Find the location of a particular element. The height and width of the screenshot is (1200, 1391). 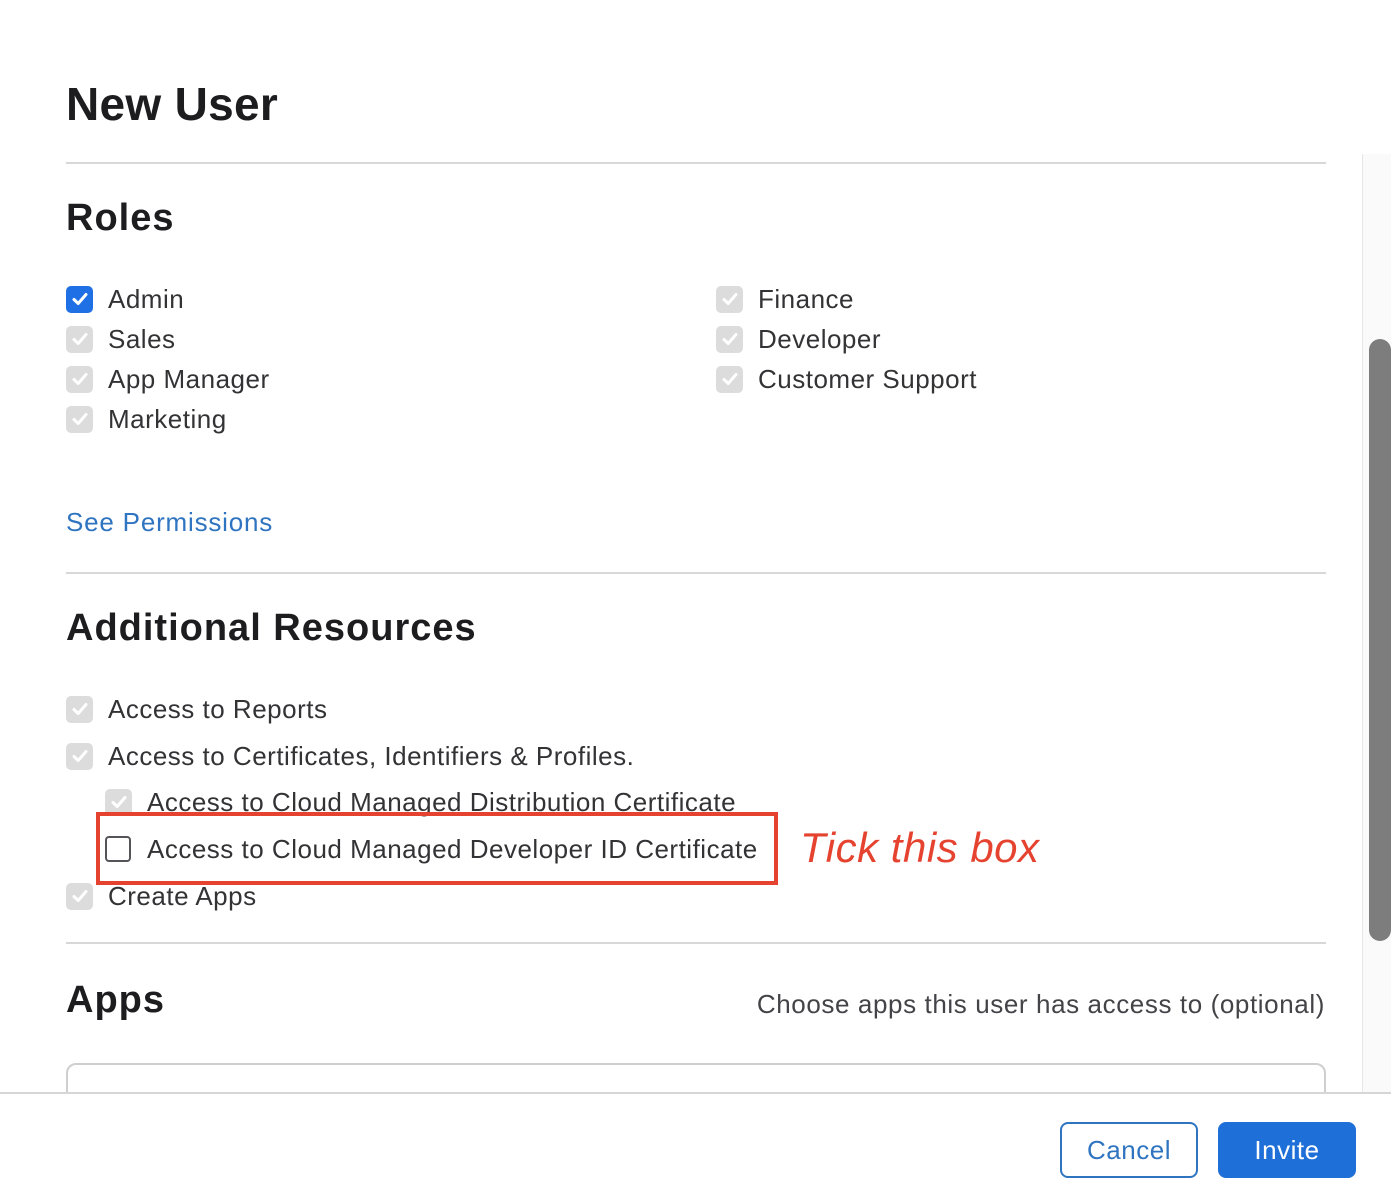

role-label: Admin is located at coordinates (146, 298).